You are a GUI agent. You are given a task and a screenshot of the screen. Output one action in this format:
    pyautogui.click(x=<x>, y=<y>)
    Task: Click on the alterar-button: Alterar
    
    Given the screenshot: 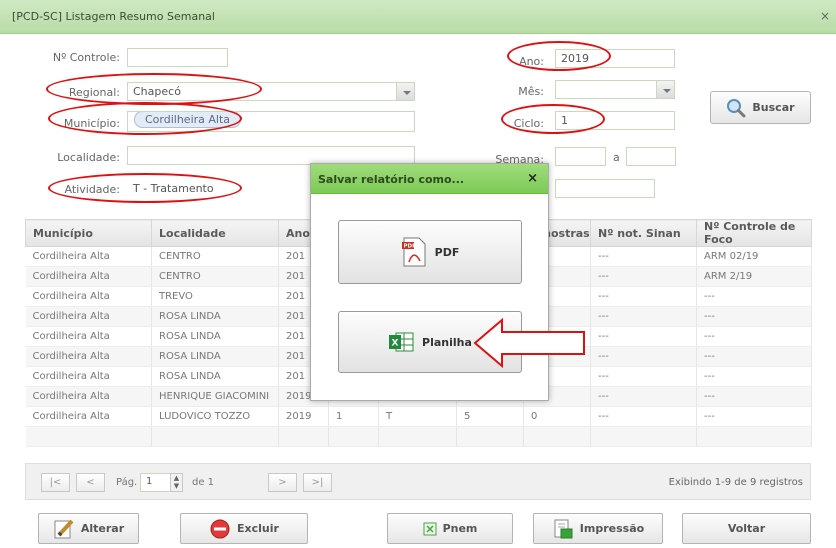 What is the action you would take?
    pyautogui.click(x=88, y=528)
    